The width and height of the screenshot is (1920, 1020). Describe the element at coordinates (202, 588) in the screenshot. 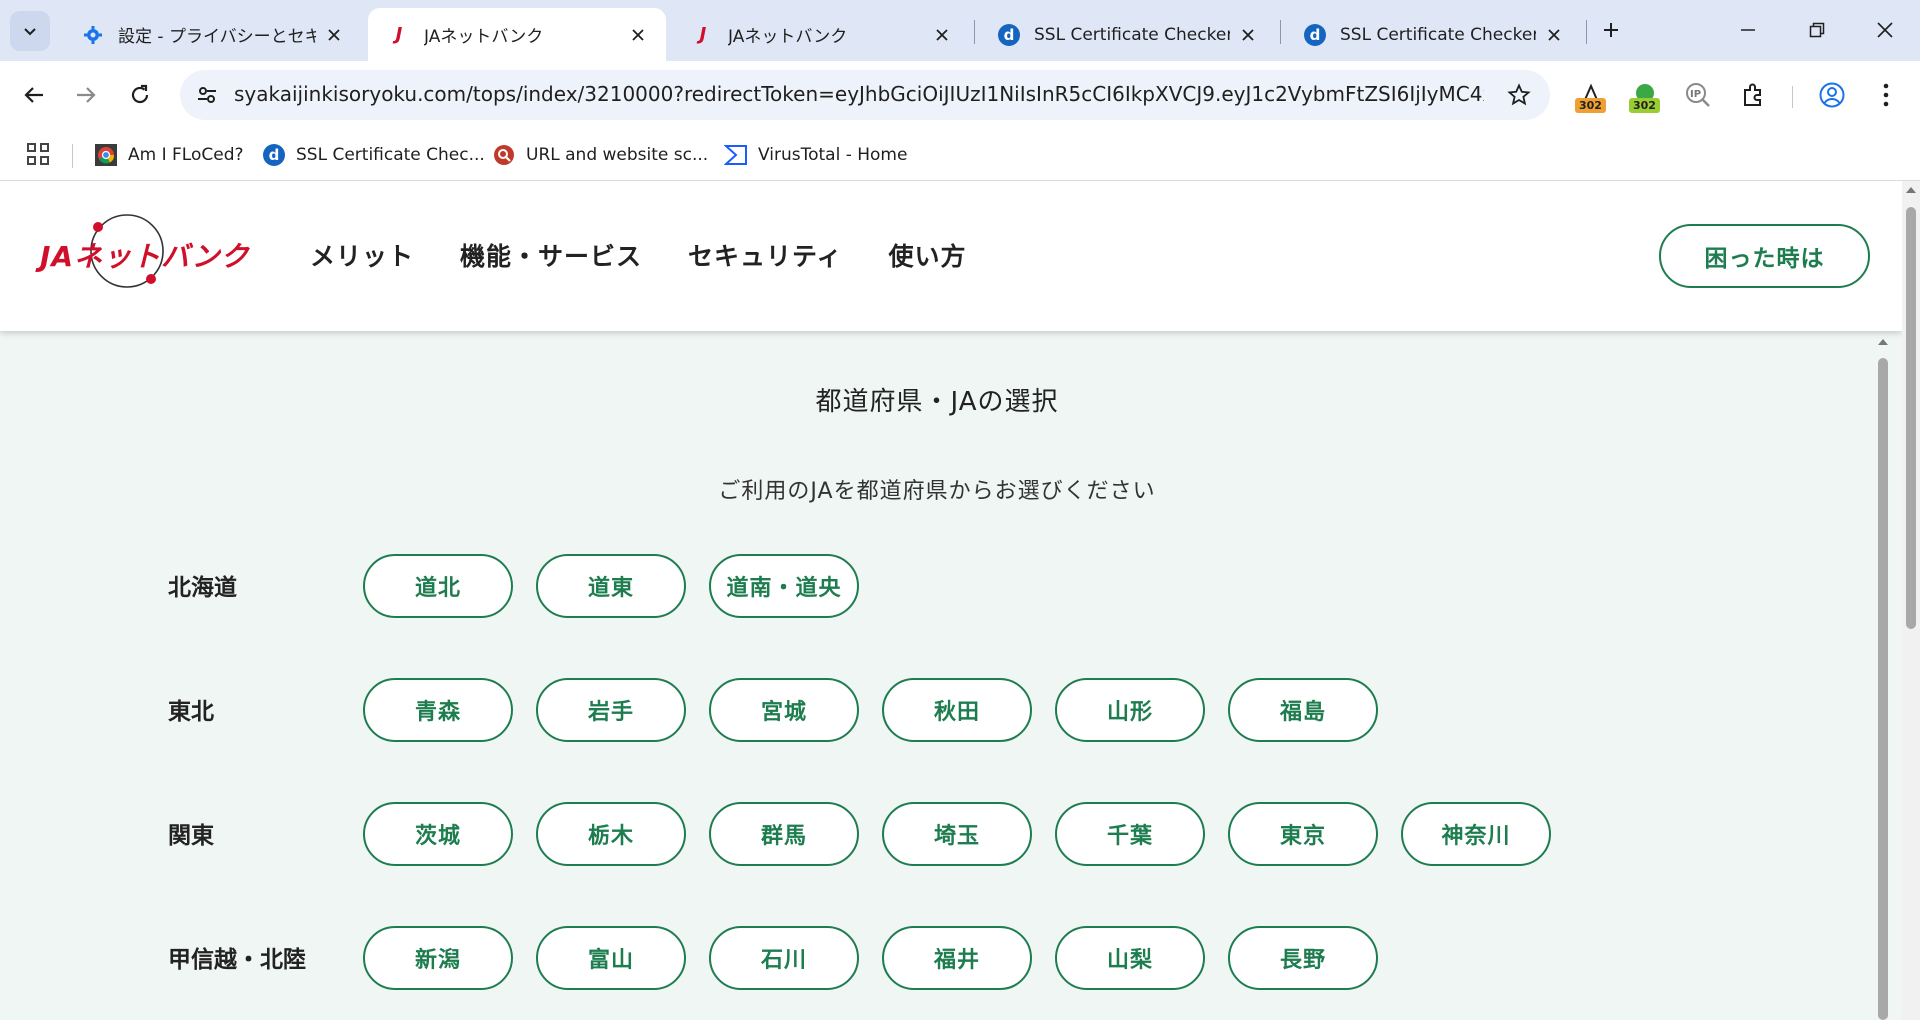

I see `region-name: 北海道` at that location.